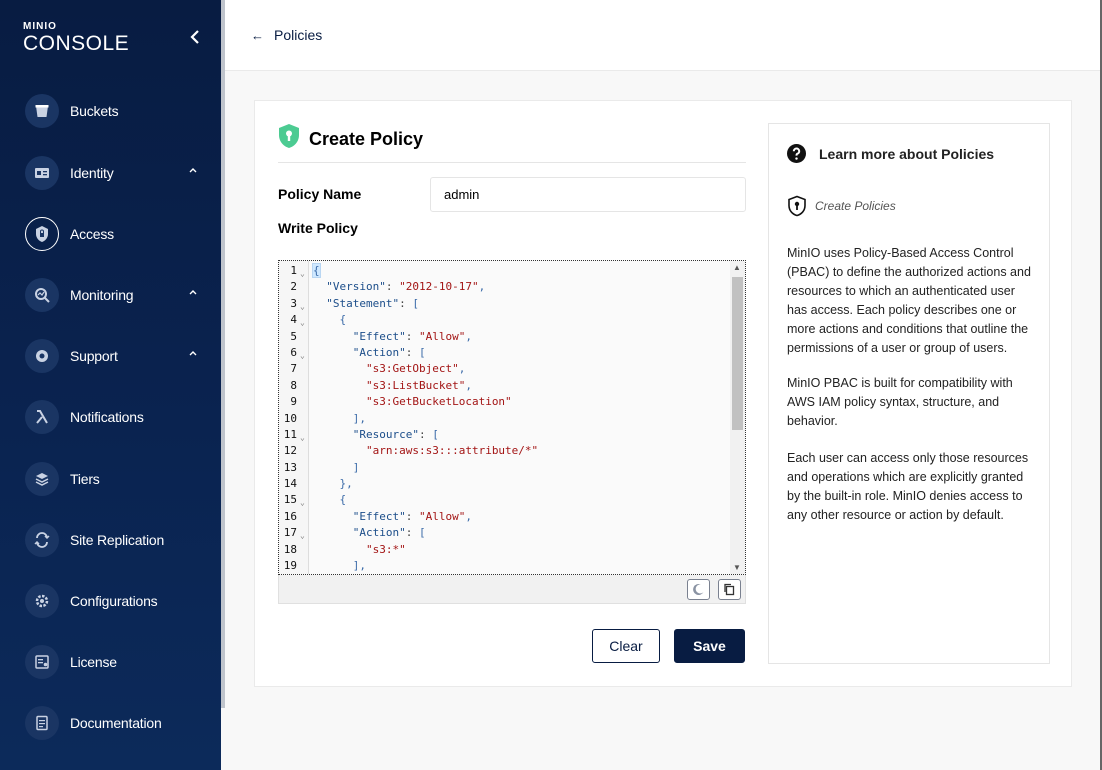  Describe the element at coordinates (504, 337) in the screenshot. I see `code-line: 5 "Effect": "Allow",` at that location.